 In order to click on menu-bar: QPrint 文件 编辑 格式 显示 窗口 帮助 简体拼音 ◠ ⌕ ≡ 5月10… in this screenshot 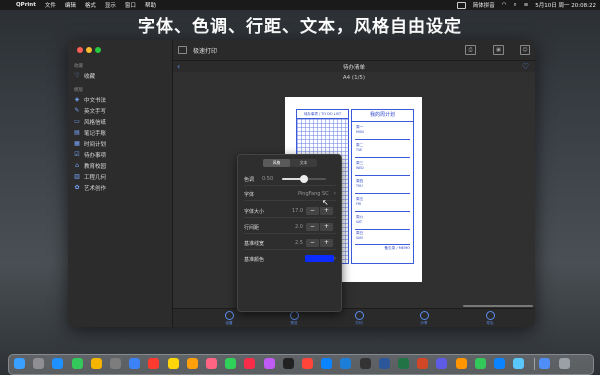, I will do `click(300, 5)`.